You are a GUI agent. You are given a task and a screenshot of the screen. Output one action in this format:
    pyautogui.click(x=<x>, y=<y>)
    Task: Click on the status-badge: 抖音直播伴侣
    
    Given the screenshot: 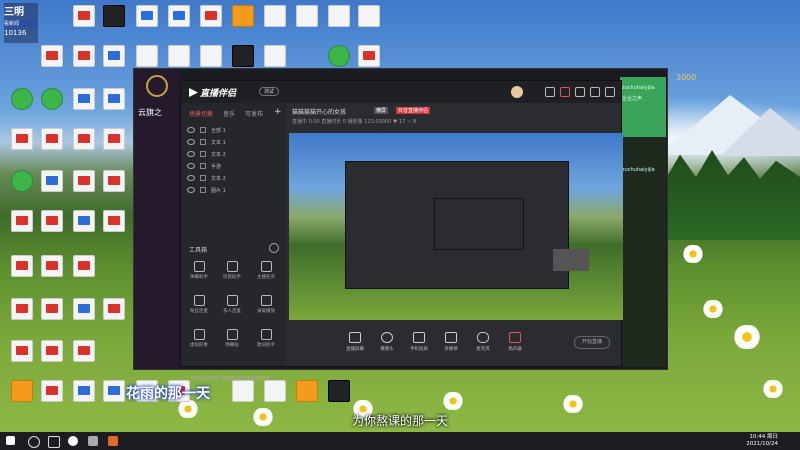 What is the action you would take?
    pyautogui.click(x=413, y=110)
    